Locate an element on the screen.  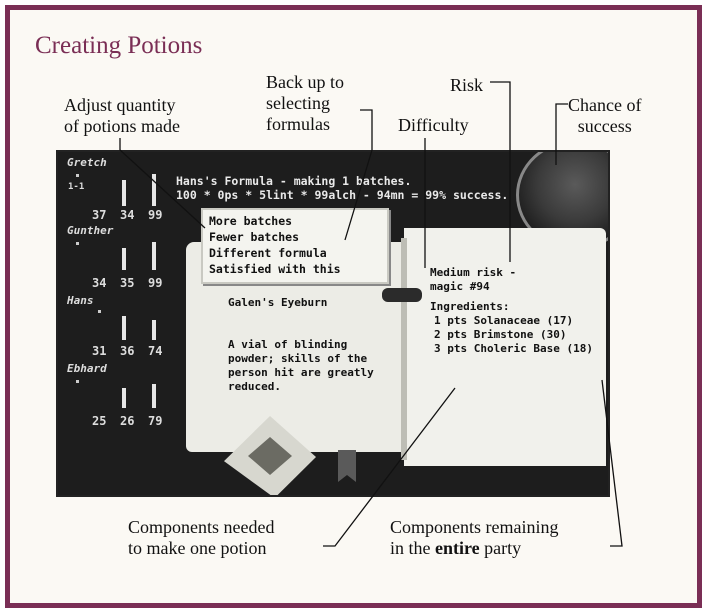
leader-adjust-quantity is located at coordinates (162, 183).